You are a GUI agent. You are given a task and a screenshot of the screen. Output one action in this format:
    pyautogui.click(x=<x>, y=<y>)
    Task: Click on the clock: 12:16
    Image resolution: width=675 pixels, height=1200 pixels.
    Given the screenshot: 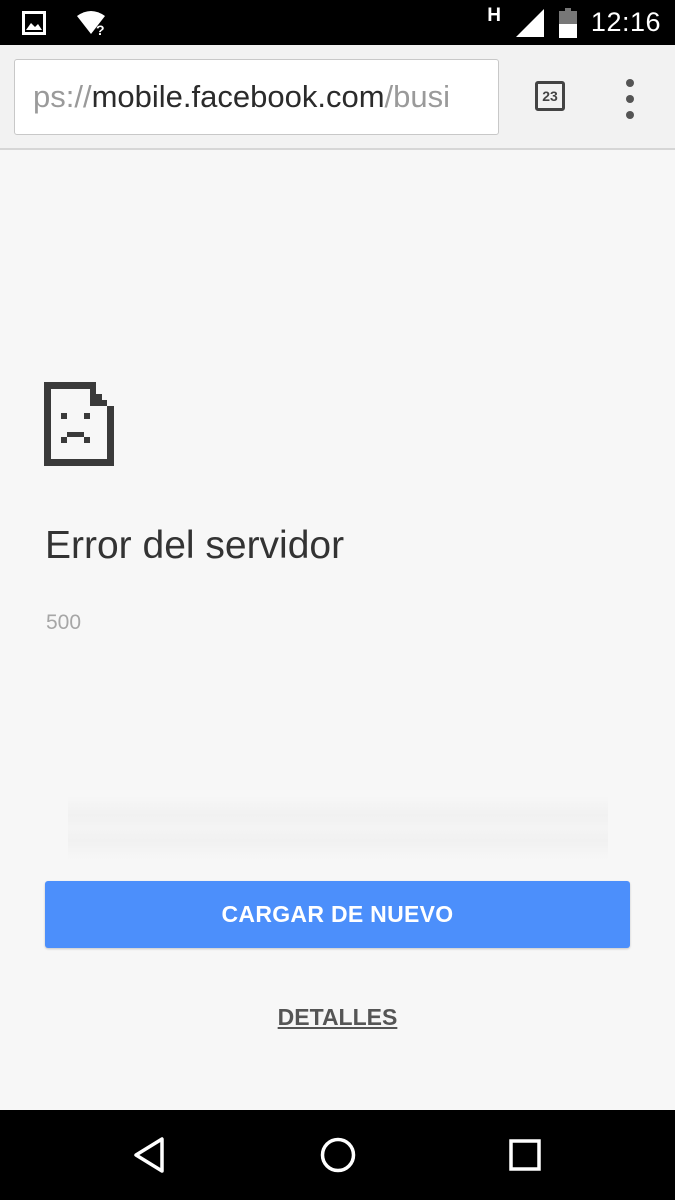 What is the action you would take?
    pyautogui.click(x=625, y=22)
    